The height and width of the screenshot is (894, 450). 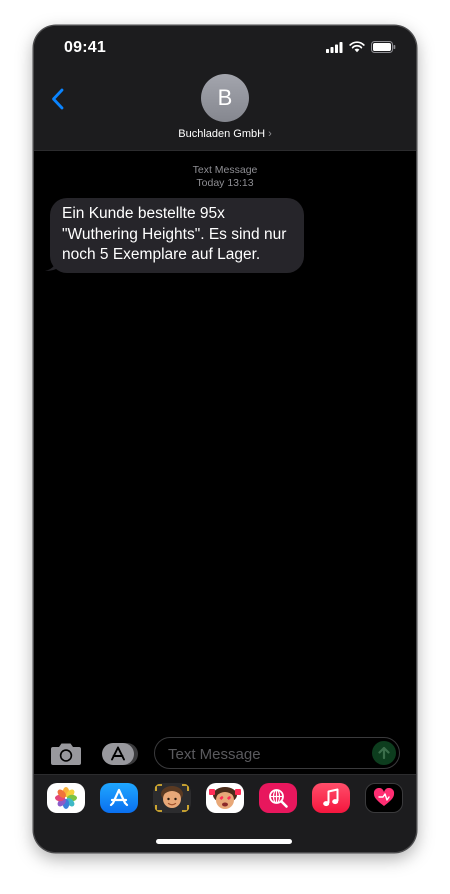 I want to click on chevron-right-icon: ›, so click(x=270, y=134).